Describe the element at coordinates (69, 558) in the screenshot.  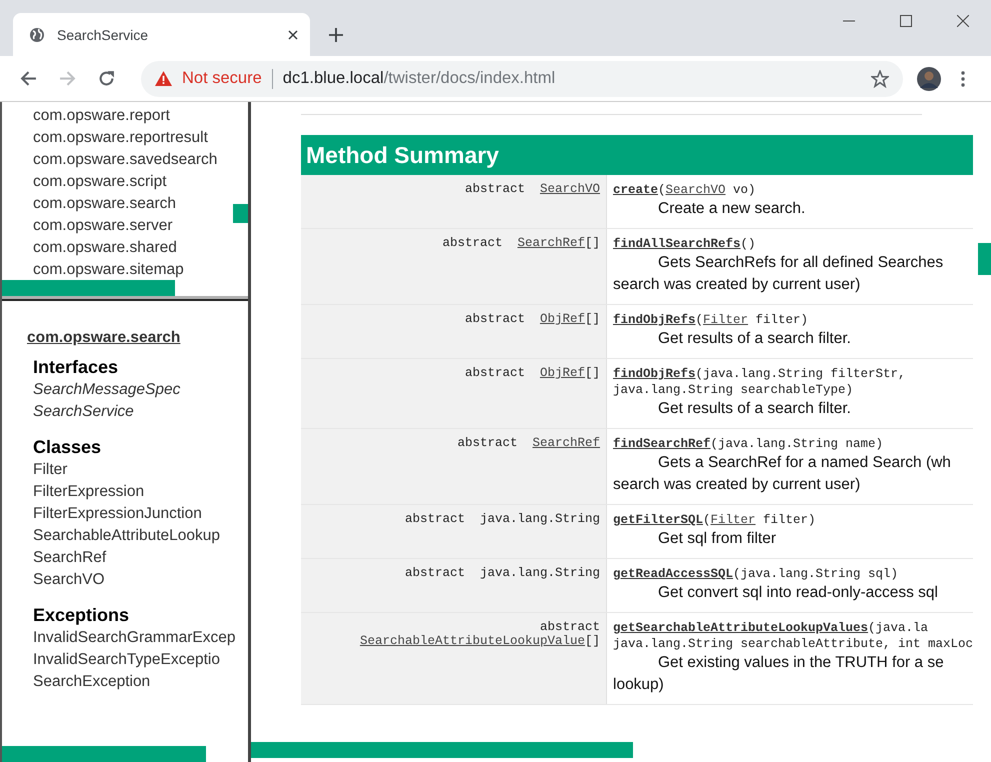
I see `class-link: SearchRef` at that location.